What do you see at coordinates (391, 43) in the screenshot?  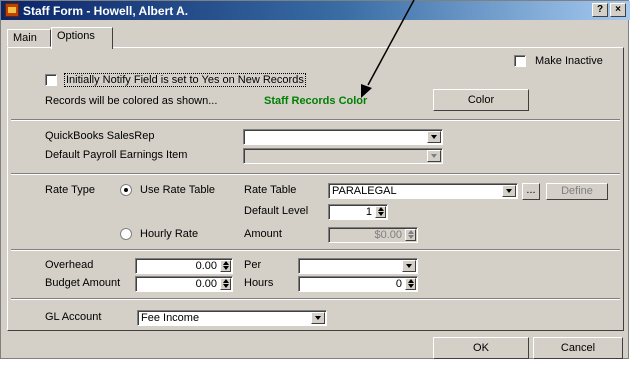 I see `arrow-shaft` at bounding box center [391, 43].